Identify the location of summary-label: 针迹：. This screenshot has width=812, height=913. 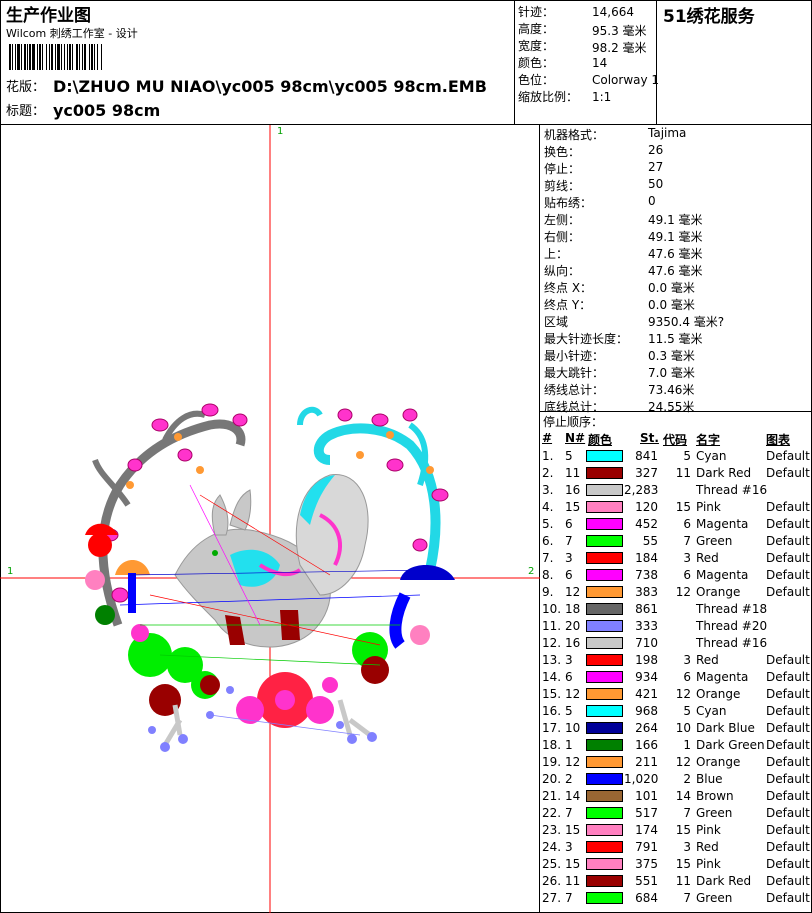
(536, 12).